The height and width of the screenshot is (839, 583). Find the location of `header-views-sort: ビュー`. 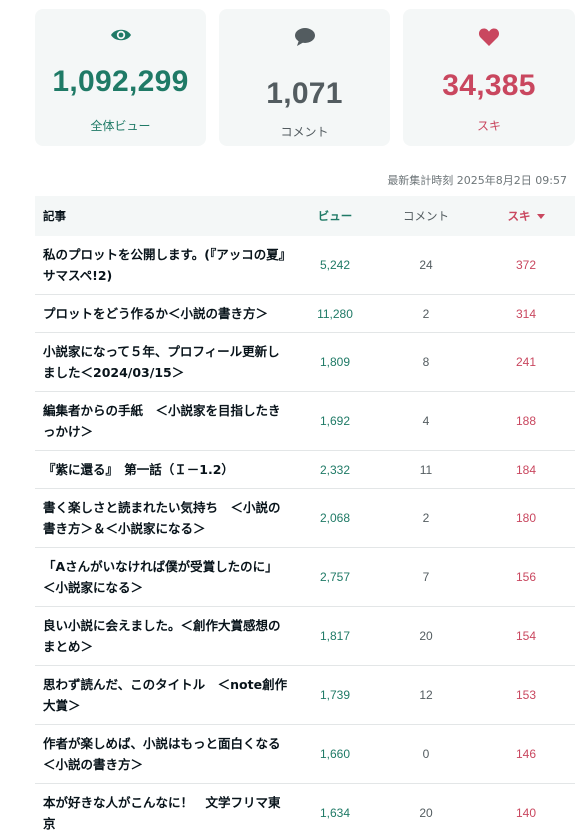

header-views-sort: ビュー is located at coordinates (335, 216).